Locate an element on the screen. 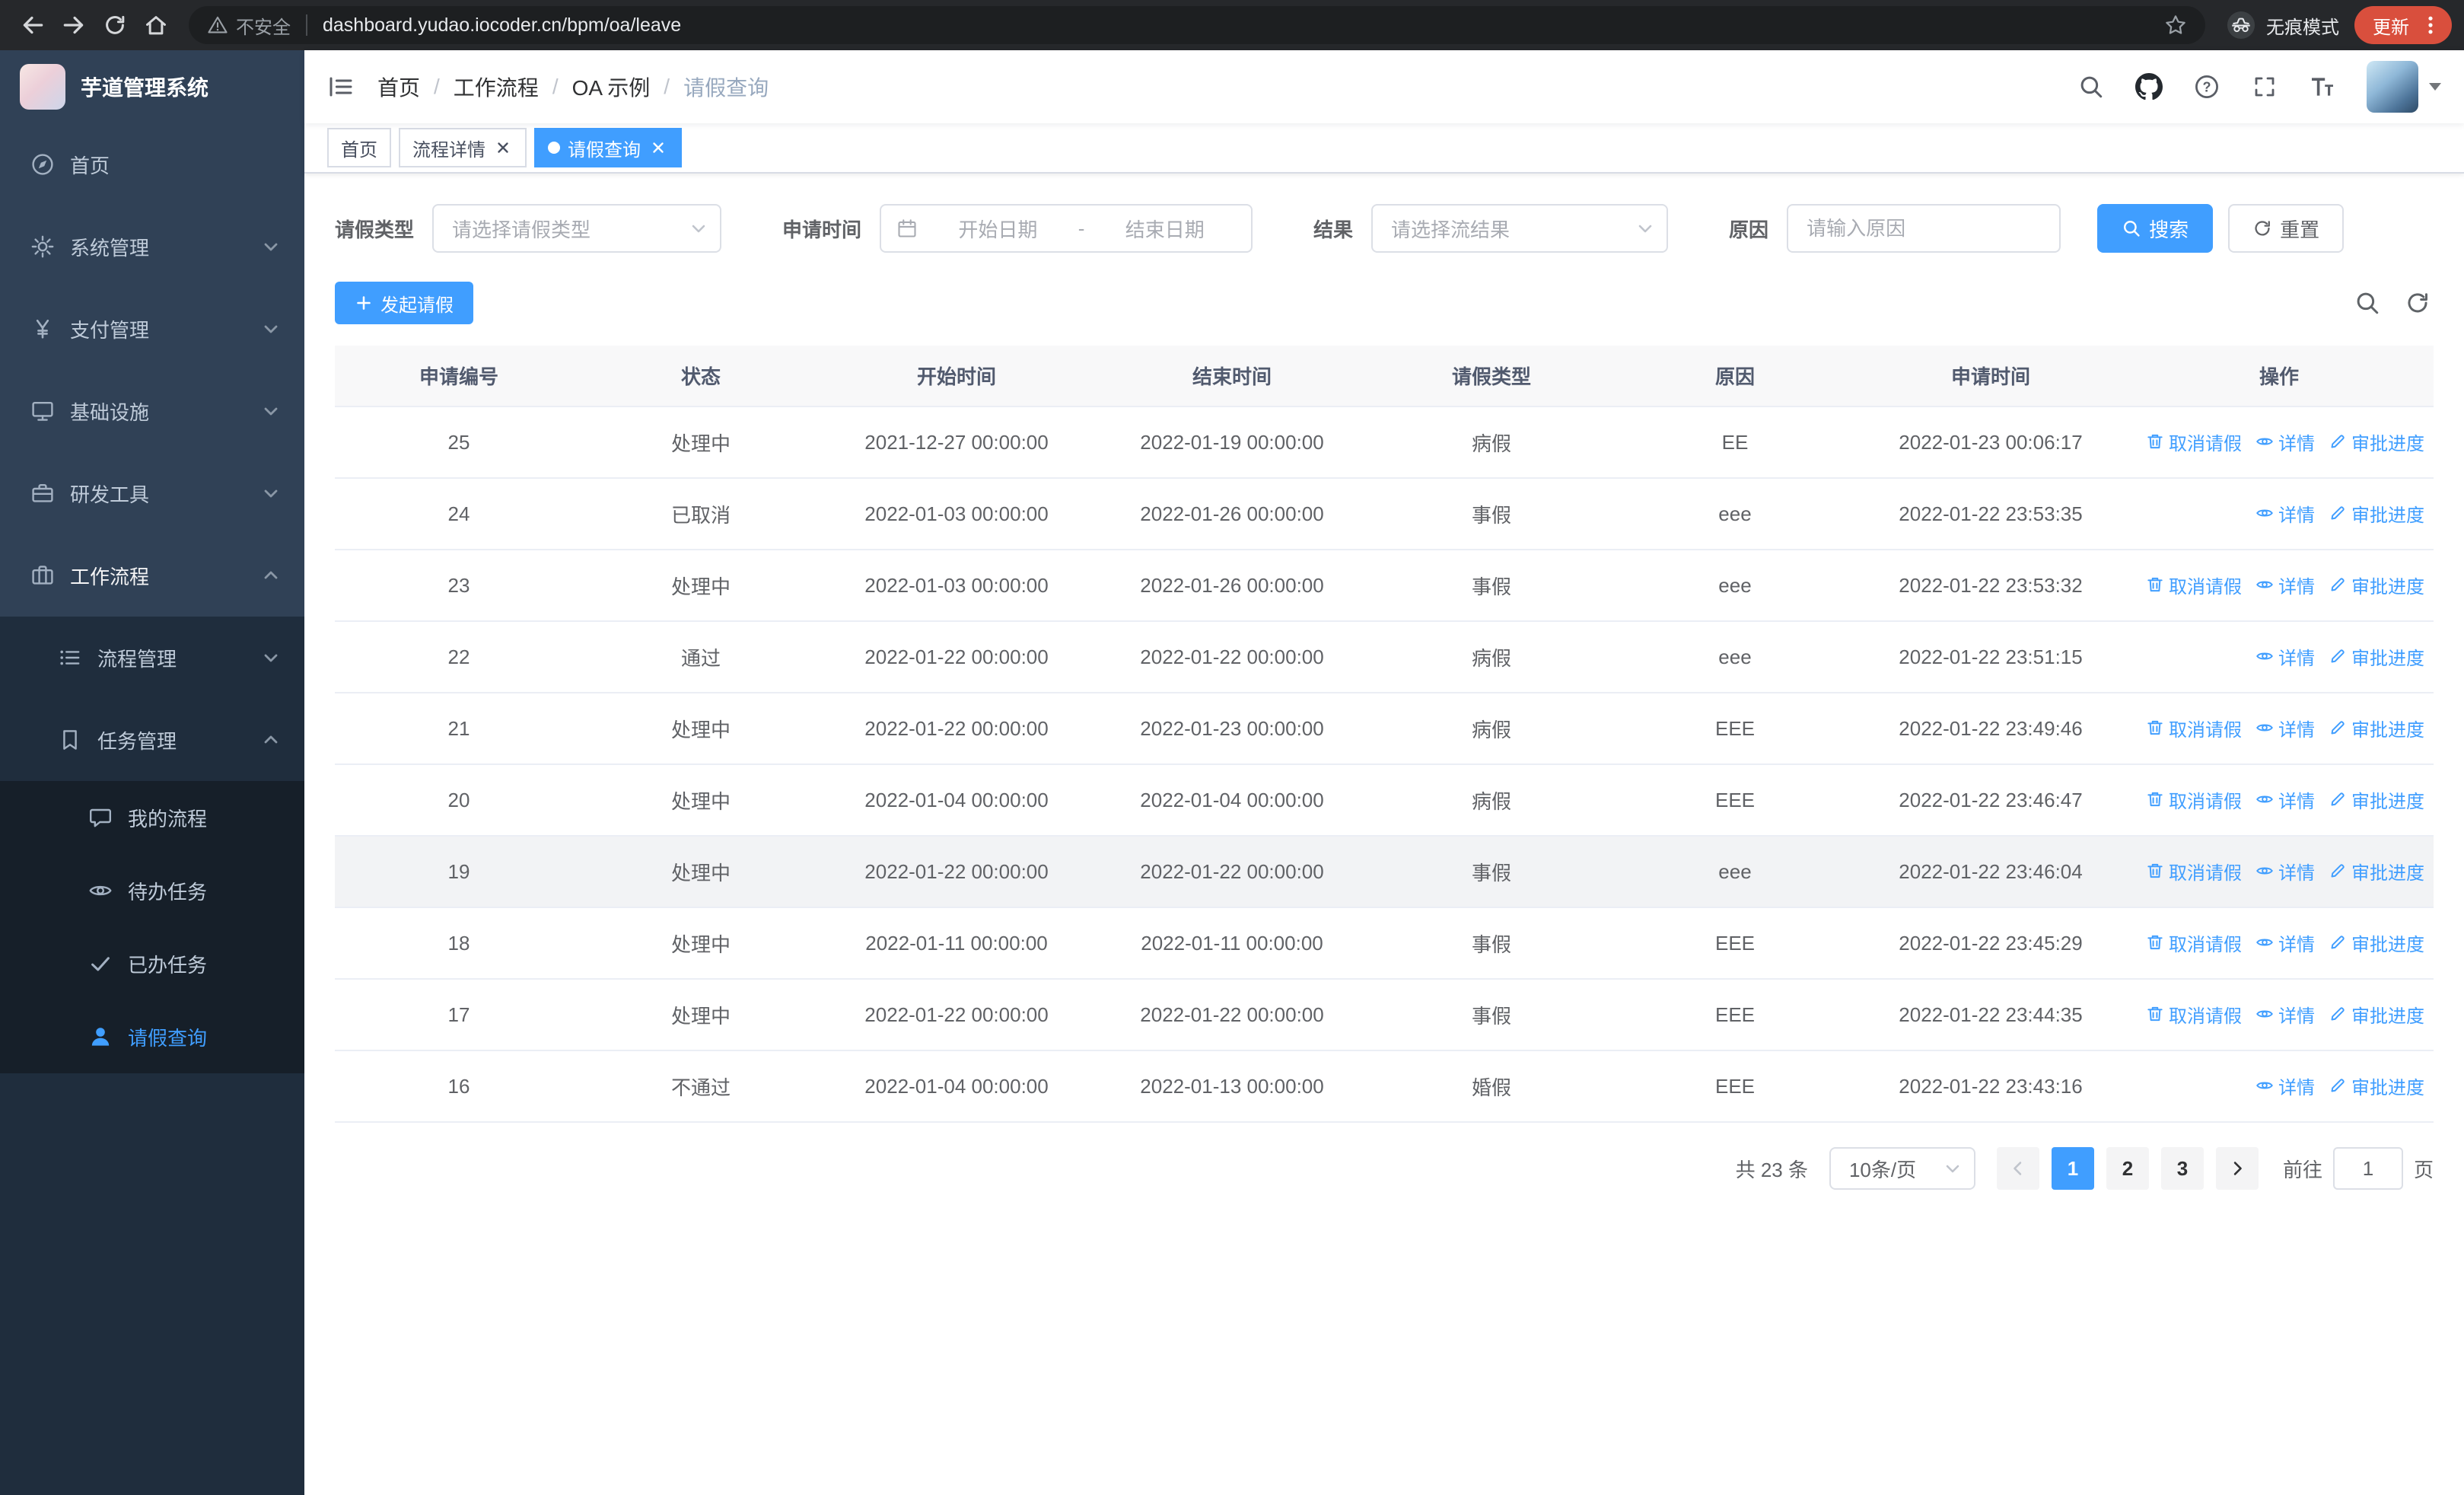  page-button-2: 2 is located at coordinates (2127, 1168).